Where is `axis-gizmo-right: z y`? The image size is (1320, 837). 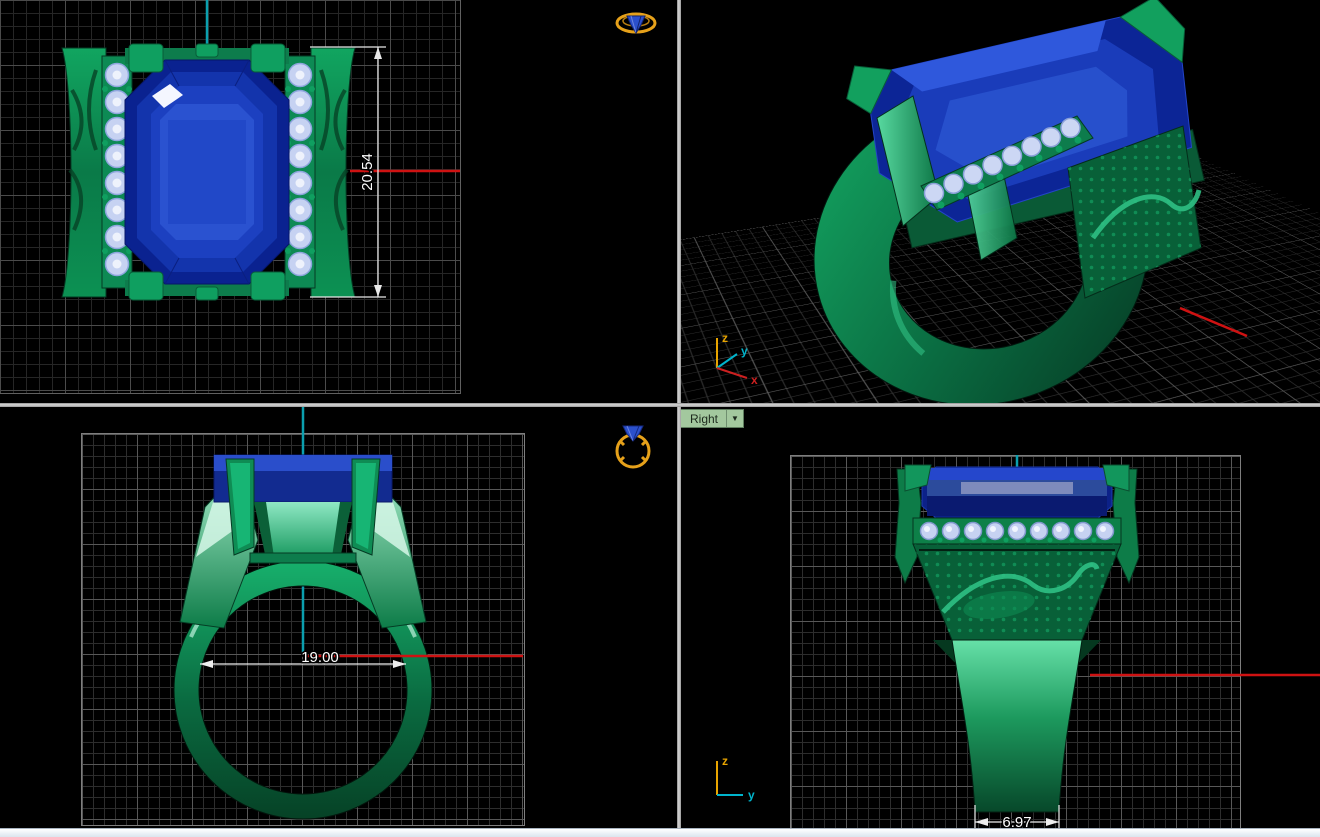 axis-gizmo-right: z y is located at coordinates (735, 778).